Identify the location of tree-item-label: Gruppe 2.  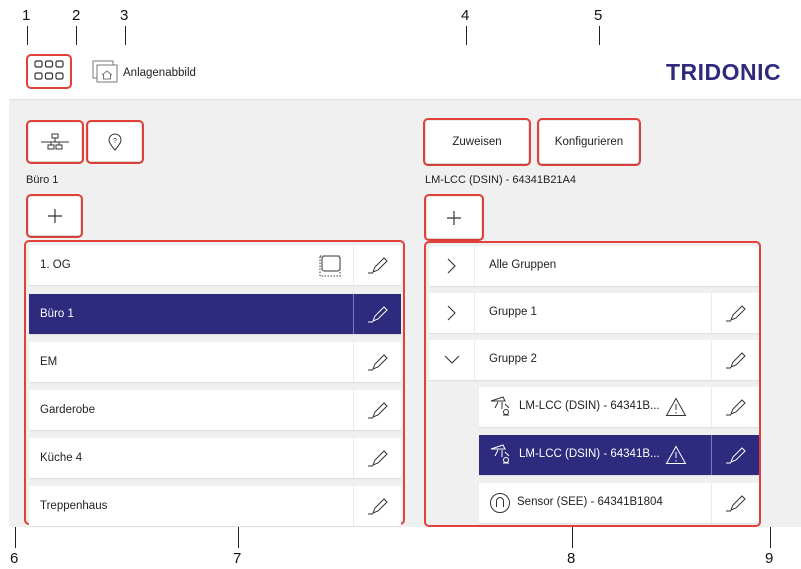
(513, 359).